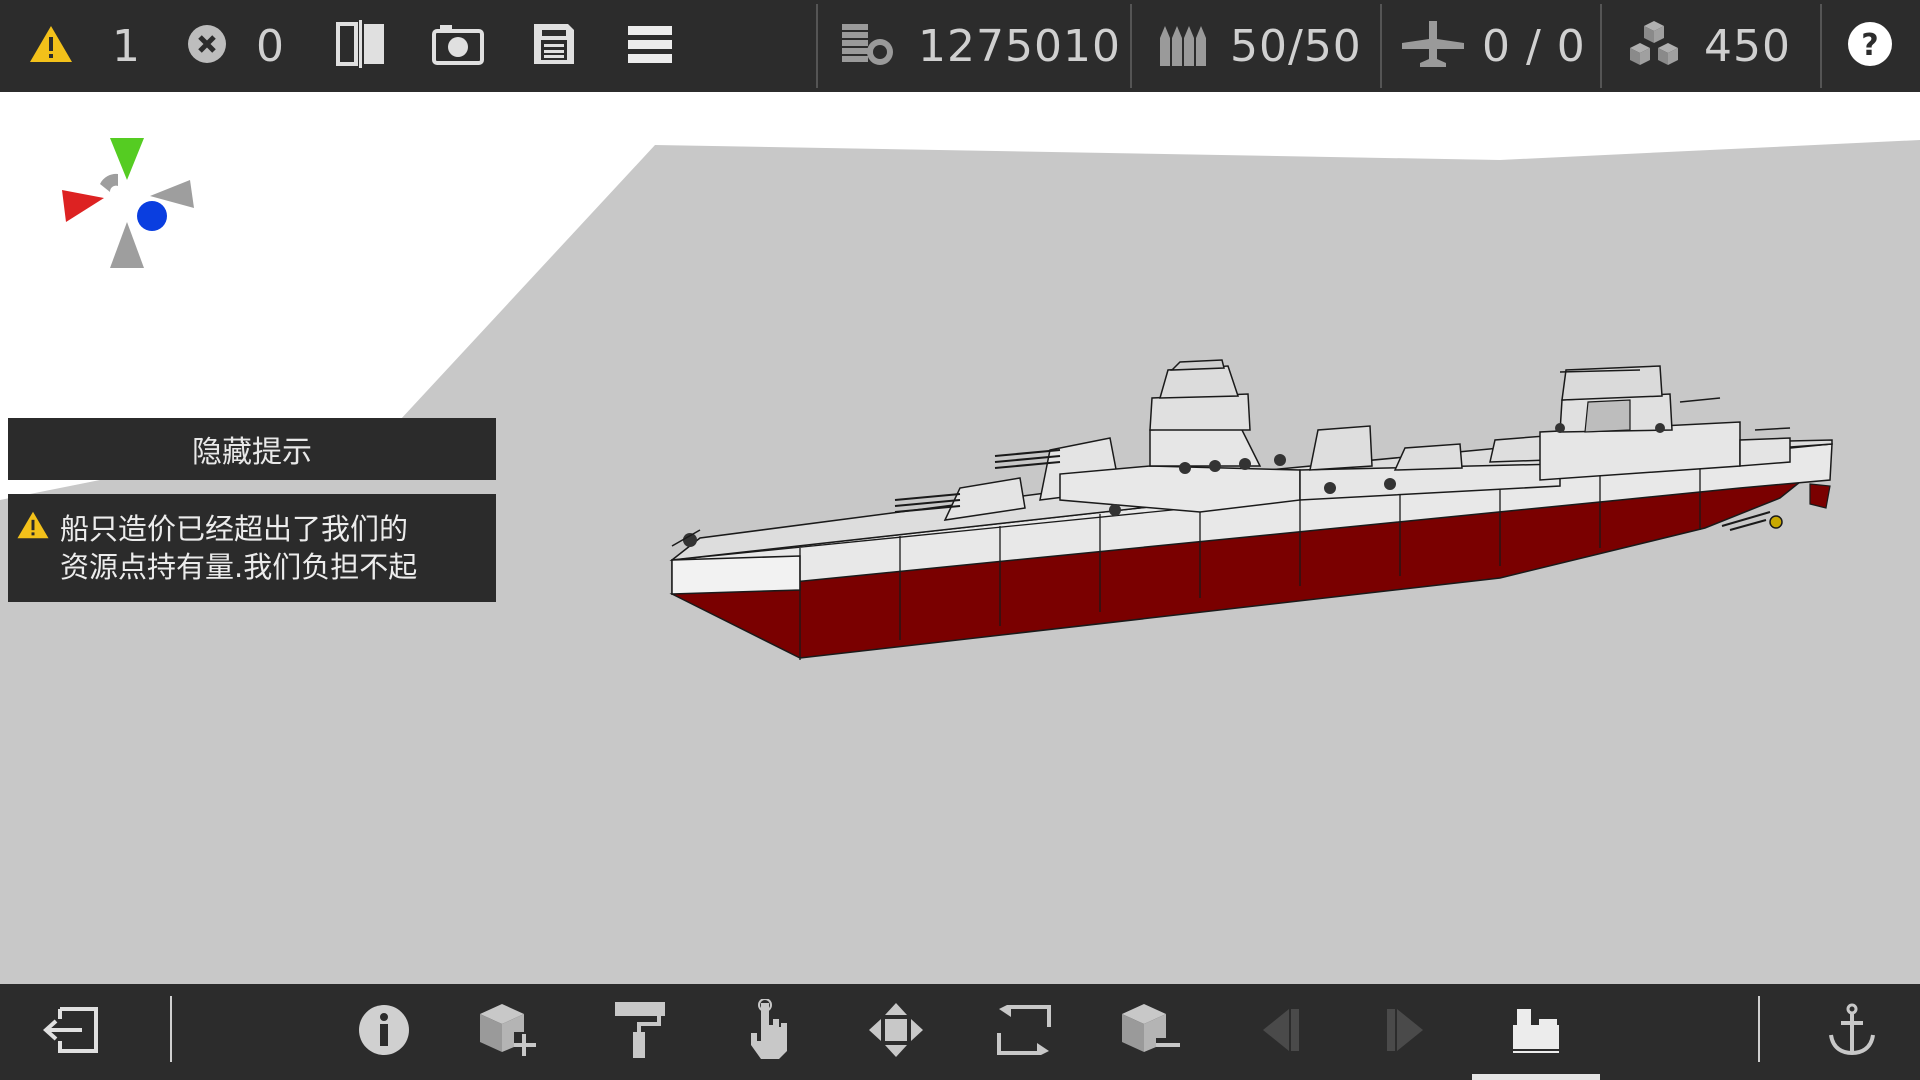  Describe the element at coordinates (270, 46) in the screenshot. I see `error-count: 0` at that location.